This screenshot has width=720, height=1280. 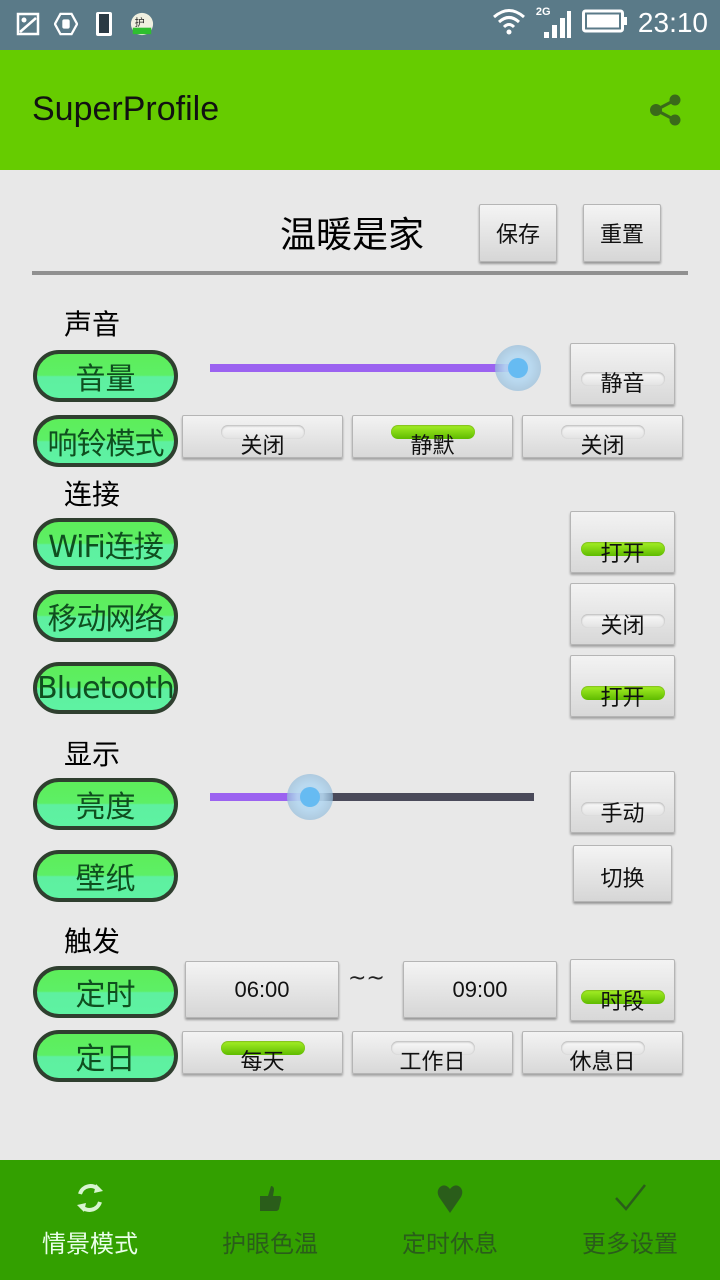 What do you see at coordinates (622, 233) in the screenshot?
I see `reset-button: 重置` at bounding box center [622, 233].